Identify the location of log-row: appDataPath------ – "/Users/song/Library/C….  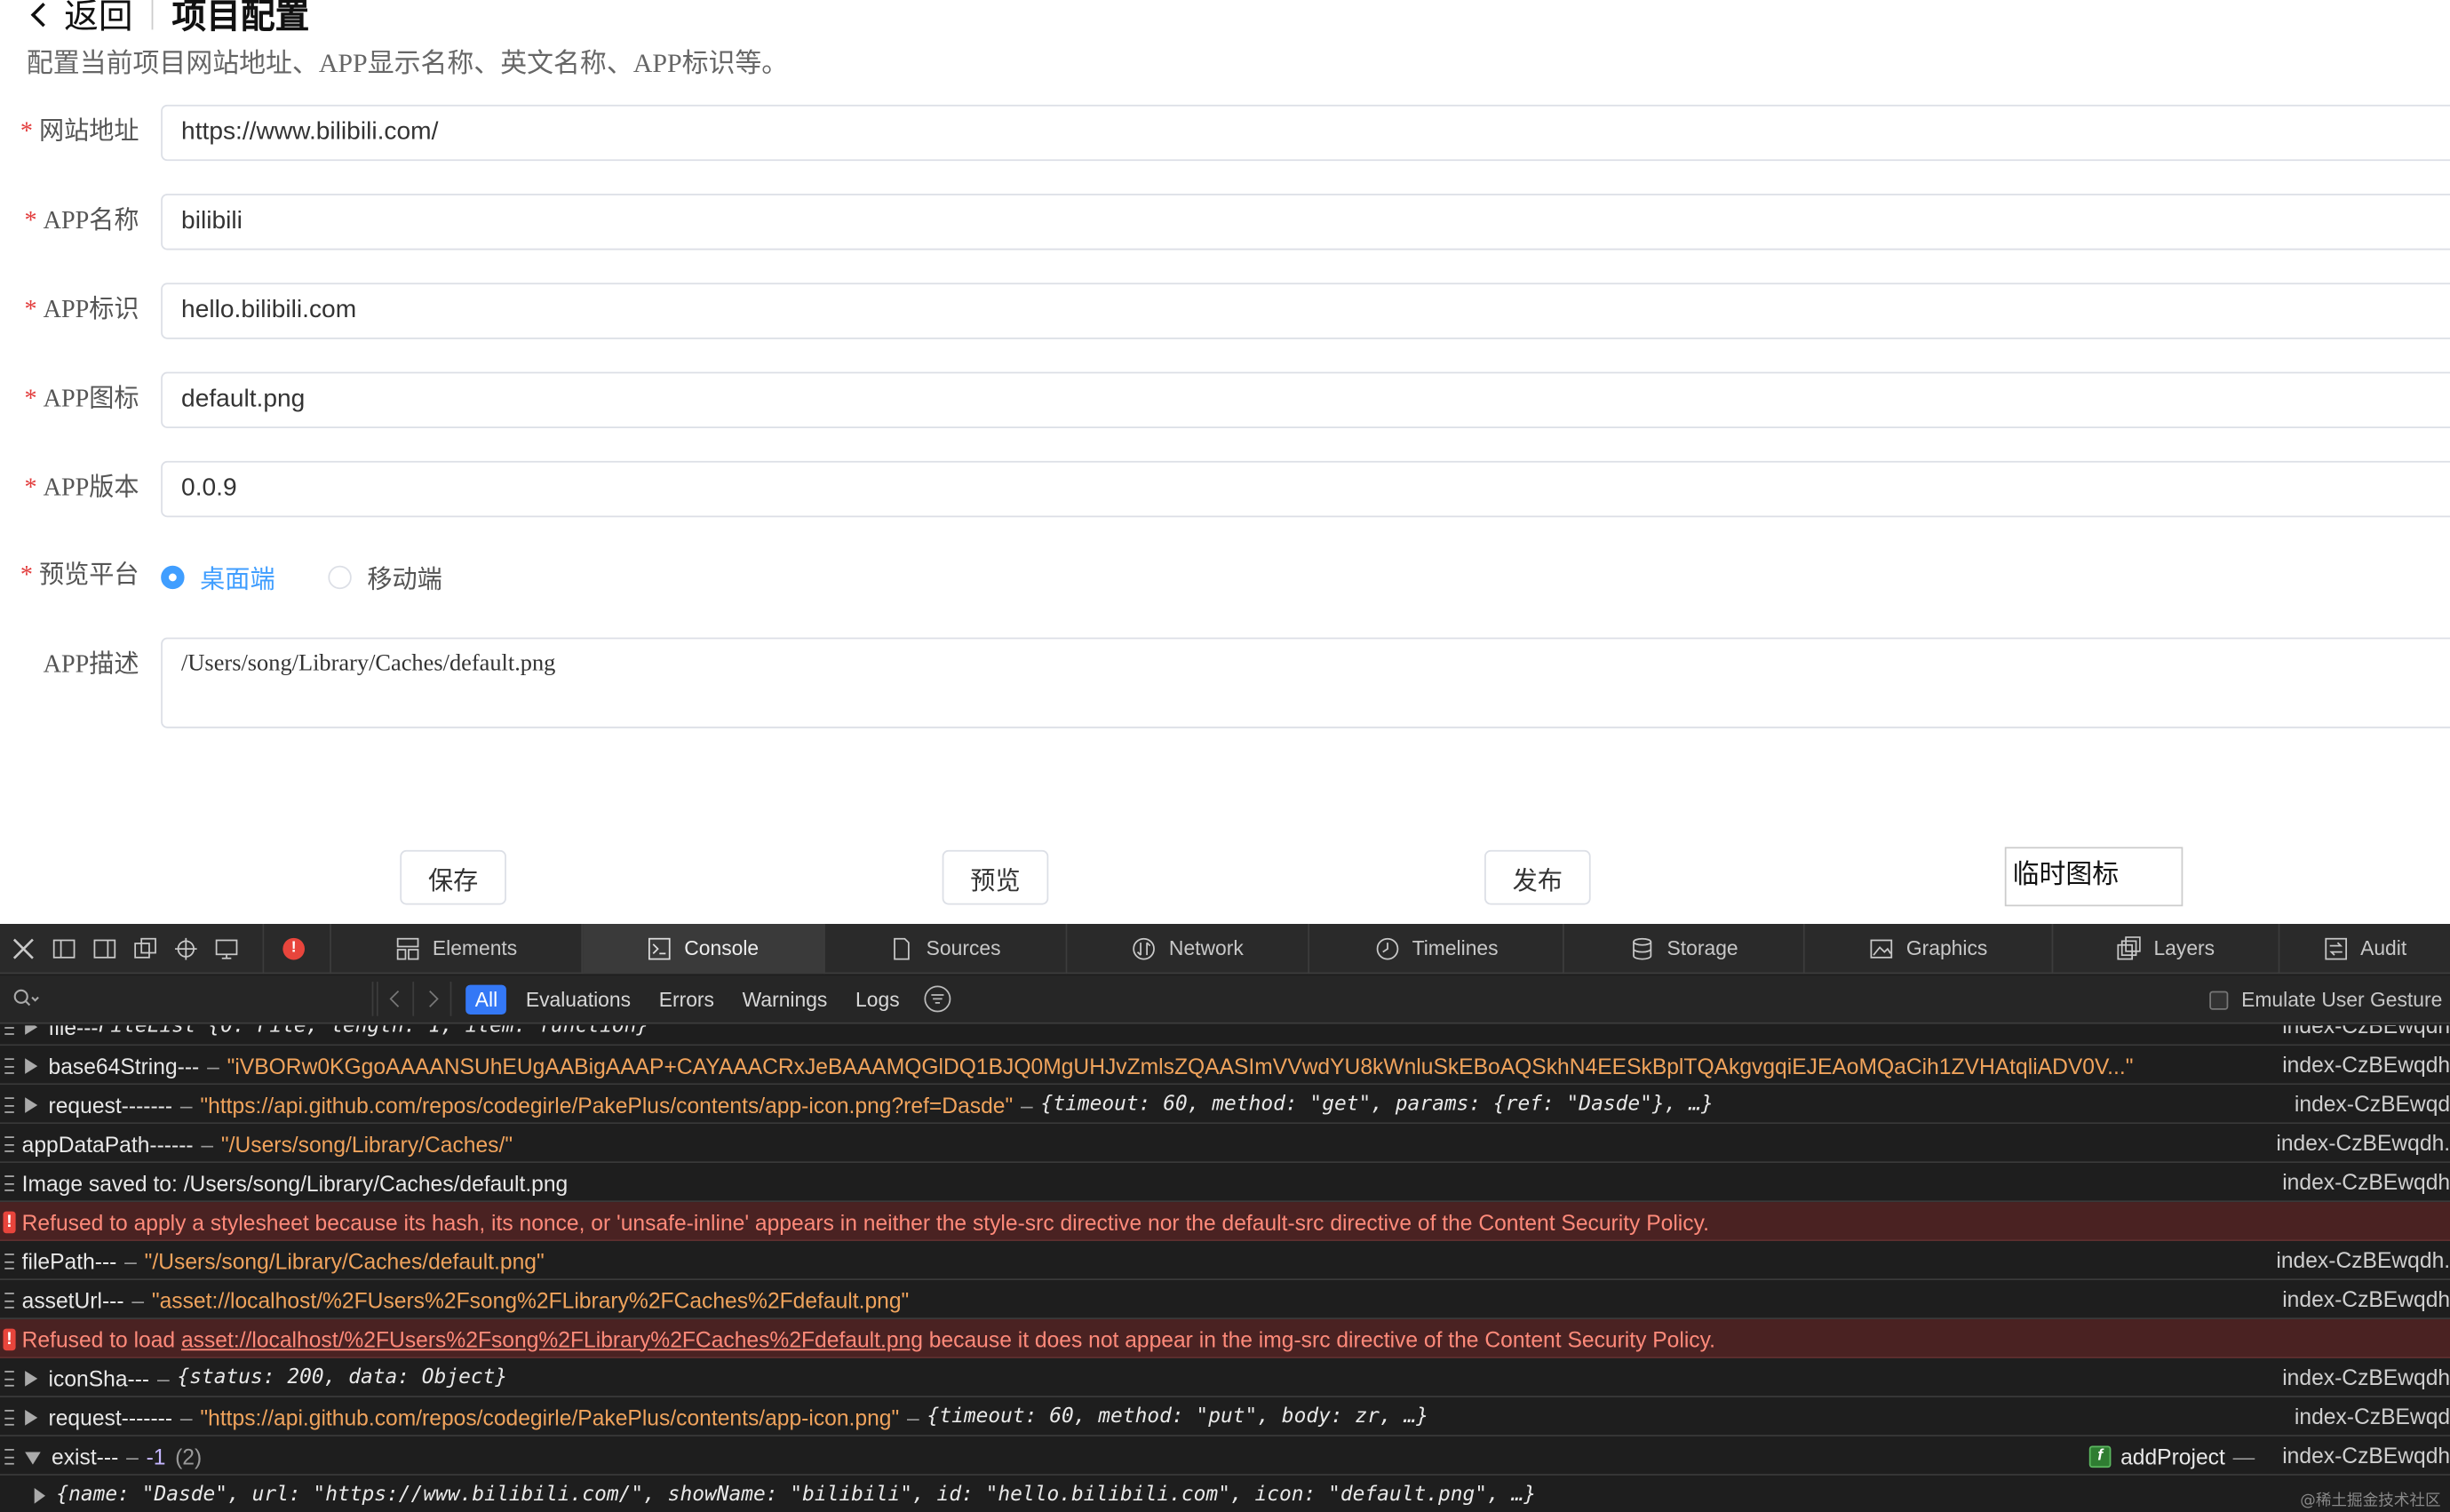
(1225, 1144).